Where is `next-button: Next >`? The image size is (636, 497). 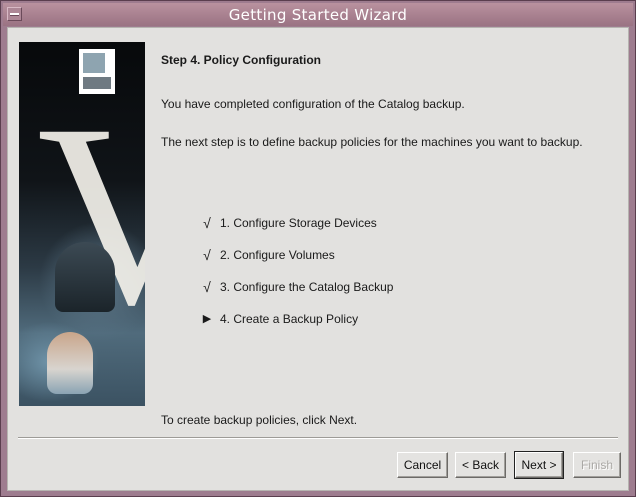 next-button: Next > is located at coordinates (539, 465).